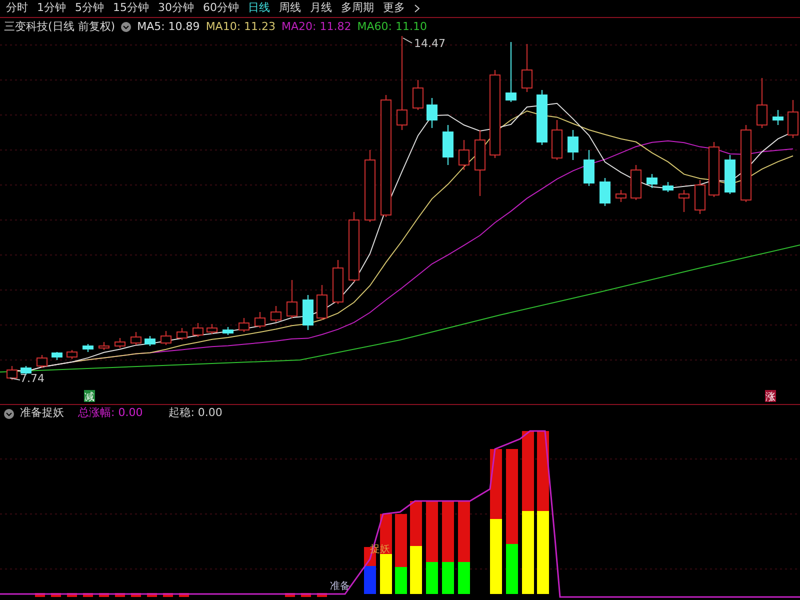  Describe the element at coordinates (357, 8) in the screenshot. I see `period-tab: 多周期` at that location.